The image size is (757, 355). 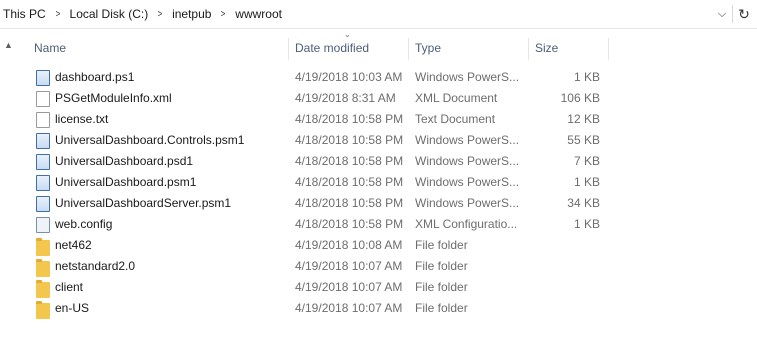 What do you see at coordinates (722, 14) in the screenshot?
I see `address-history-dropdown-icon: ⌵` at bounding box center [722, 14].